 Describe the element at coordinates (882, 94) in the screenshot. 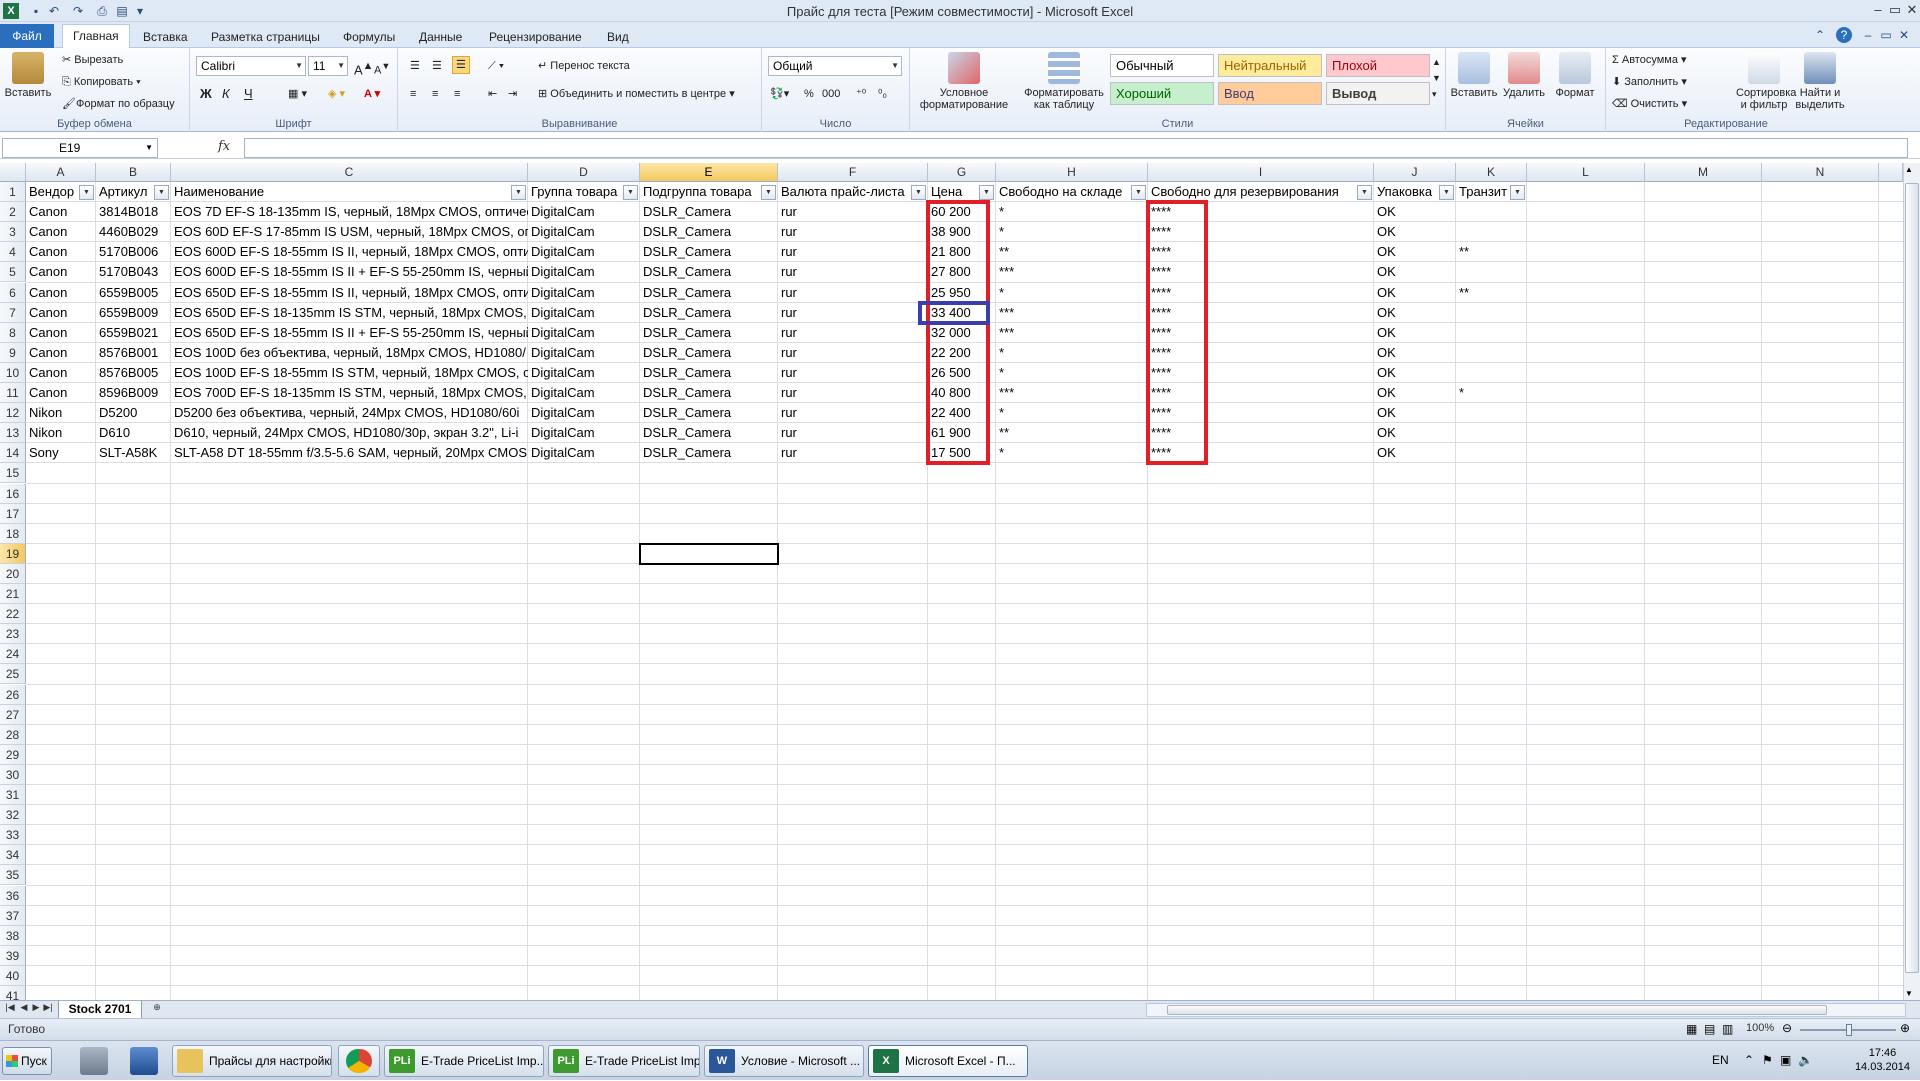

I see `decrease-decimal-icon: ⁰₀` at that location.